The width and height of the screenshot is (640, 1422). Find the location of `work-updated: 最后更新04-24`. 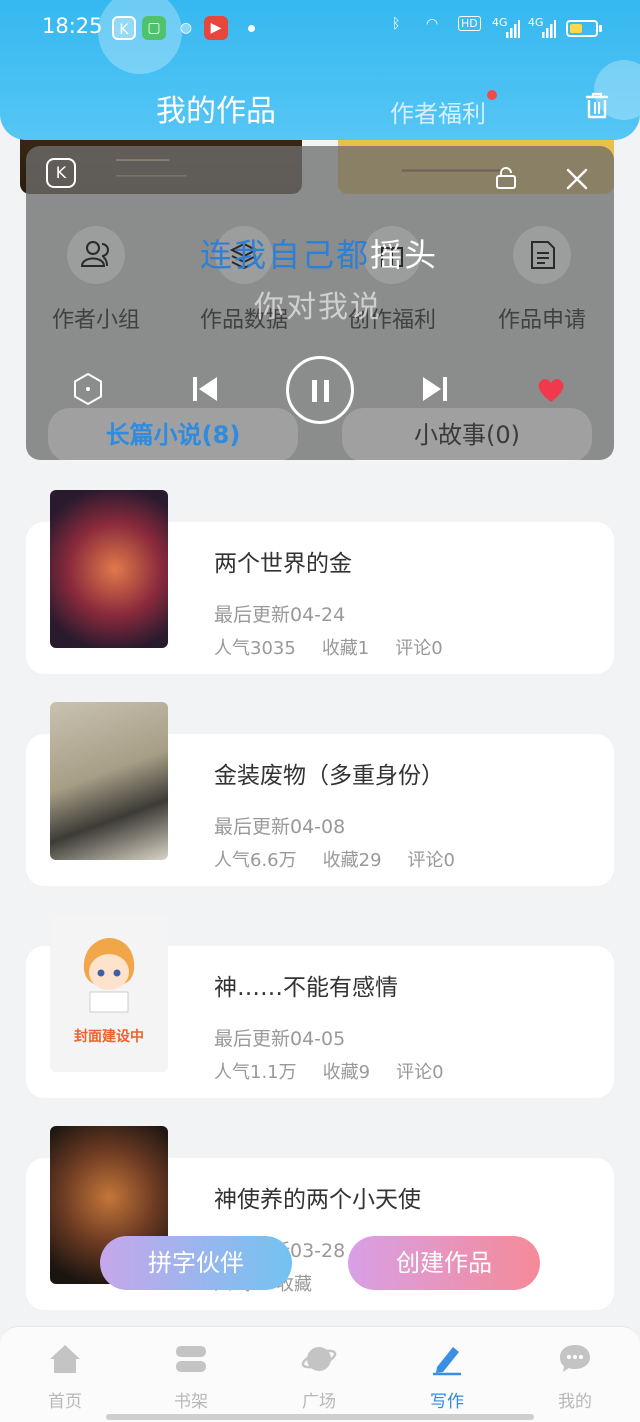

work-updated: 最后更新04-24 is located at coordinates (280, 615).